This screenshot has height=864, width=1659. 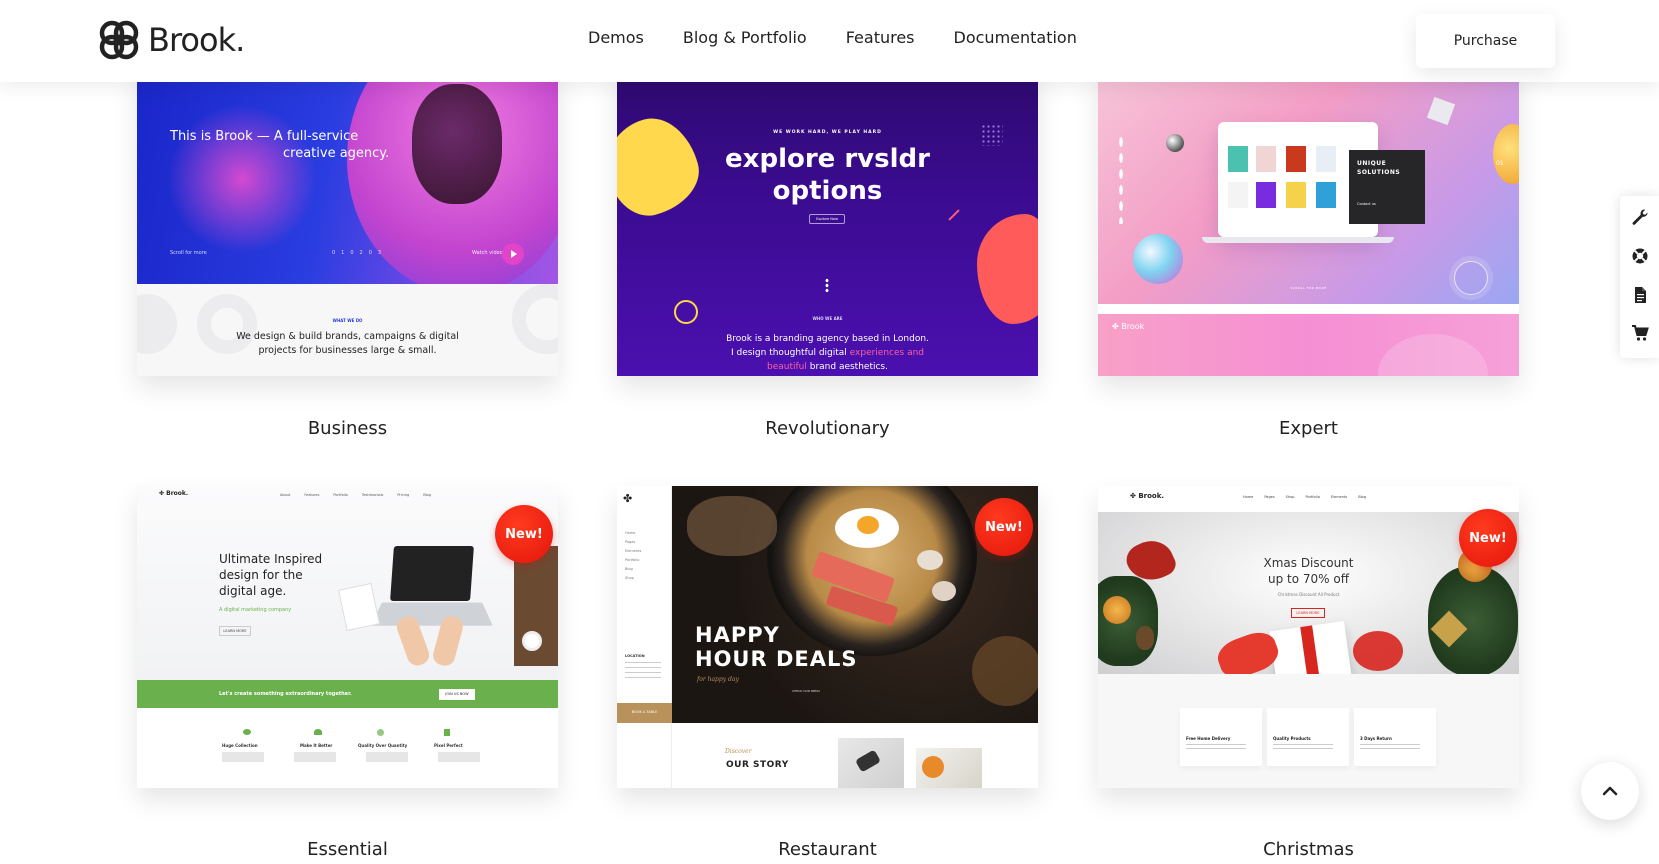 What do you see at coordinates (513, 254) in the screenshot?
I see `play-icon` at bounding box center [513, 254].